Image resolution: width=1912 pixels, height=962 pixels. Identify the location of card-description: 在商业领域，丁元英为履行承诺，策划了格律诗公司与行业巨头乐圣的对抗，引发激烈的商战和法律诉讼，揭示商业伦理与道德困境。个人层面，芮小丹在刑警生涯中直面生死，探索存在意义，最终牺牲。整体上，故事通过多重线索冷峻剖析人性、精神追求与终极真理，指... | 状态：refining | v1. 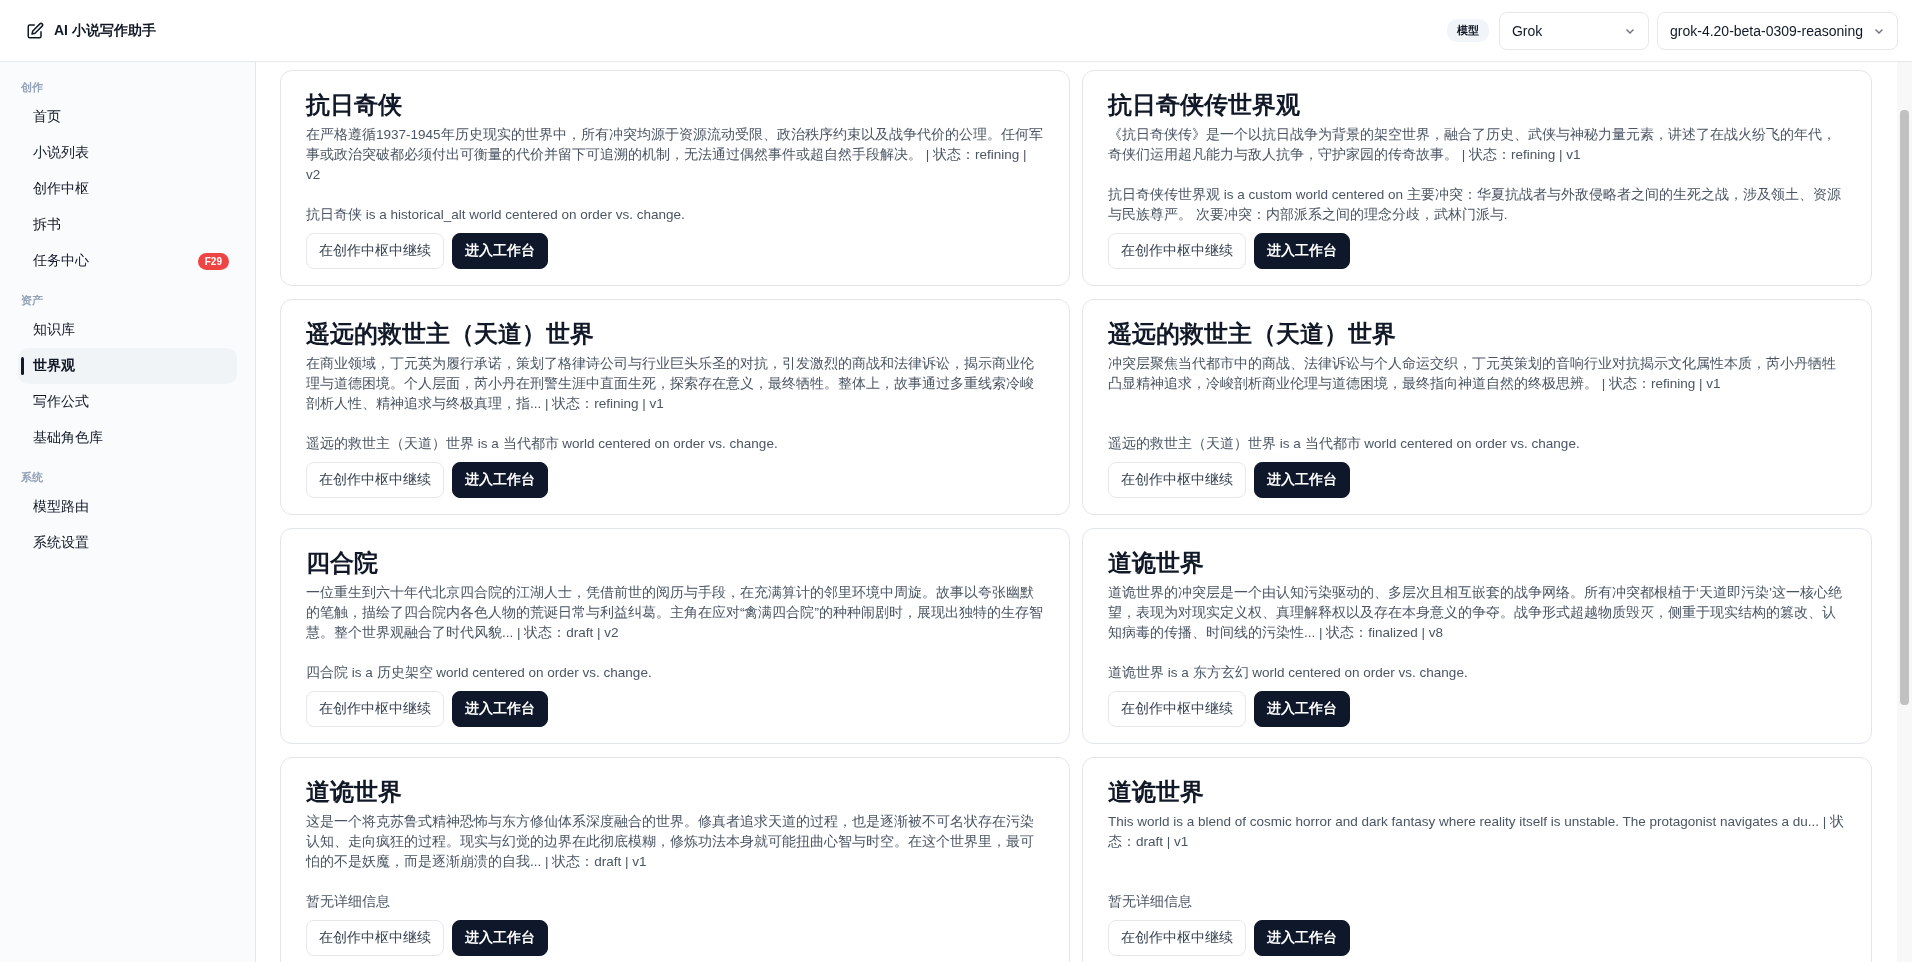
(670, 384).